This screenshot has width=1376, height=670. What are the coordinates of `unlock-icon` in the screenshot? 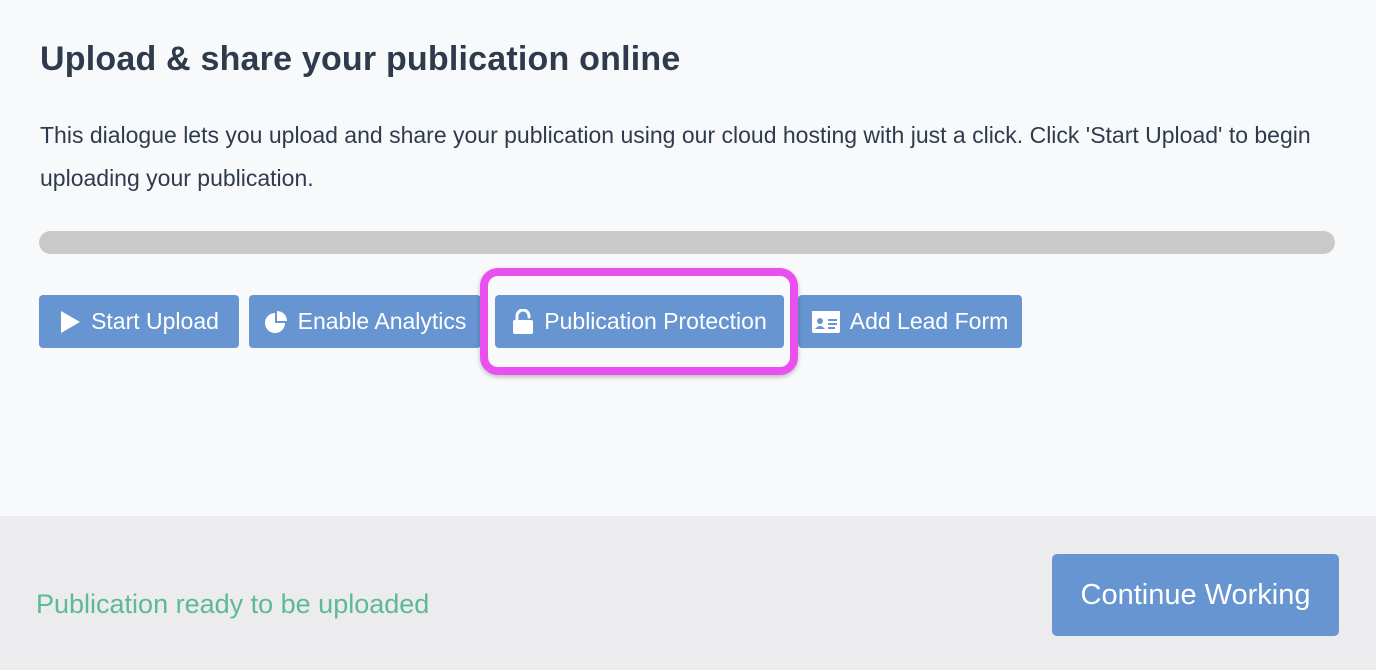 It's located at (523, 321).